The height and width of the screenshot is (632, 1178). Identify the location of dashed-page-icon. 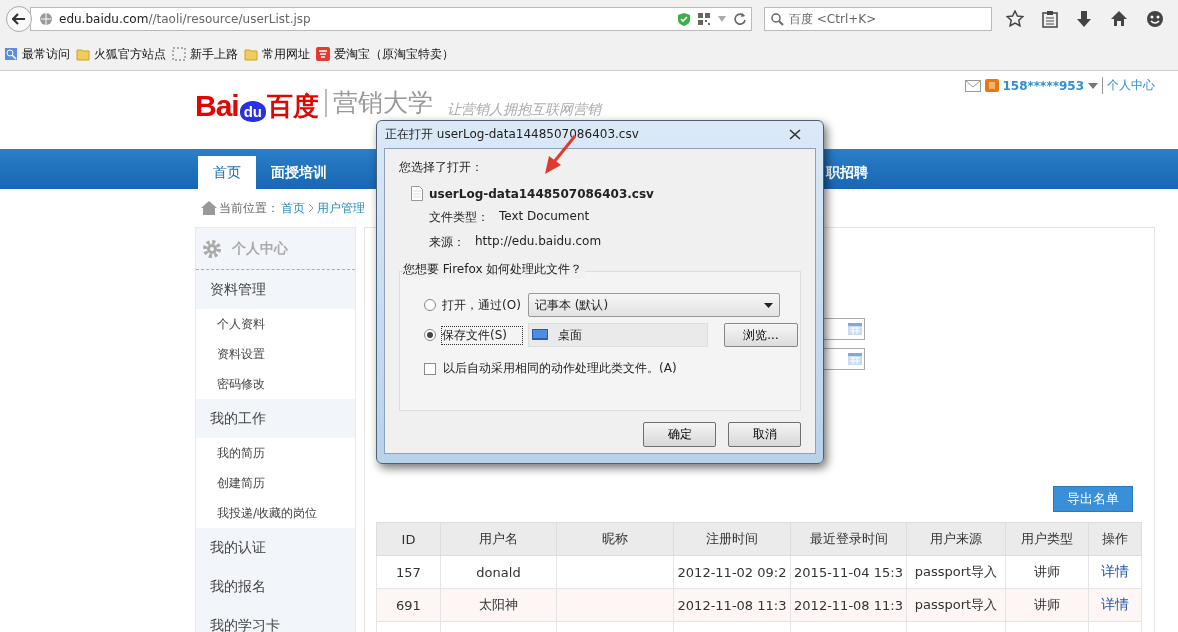
(179, 54).